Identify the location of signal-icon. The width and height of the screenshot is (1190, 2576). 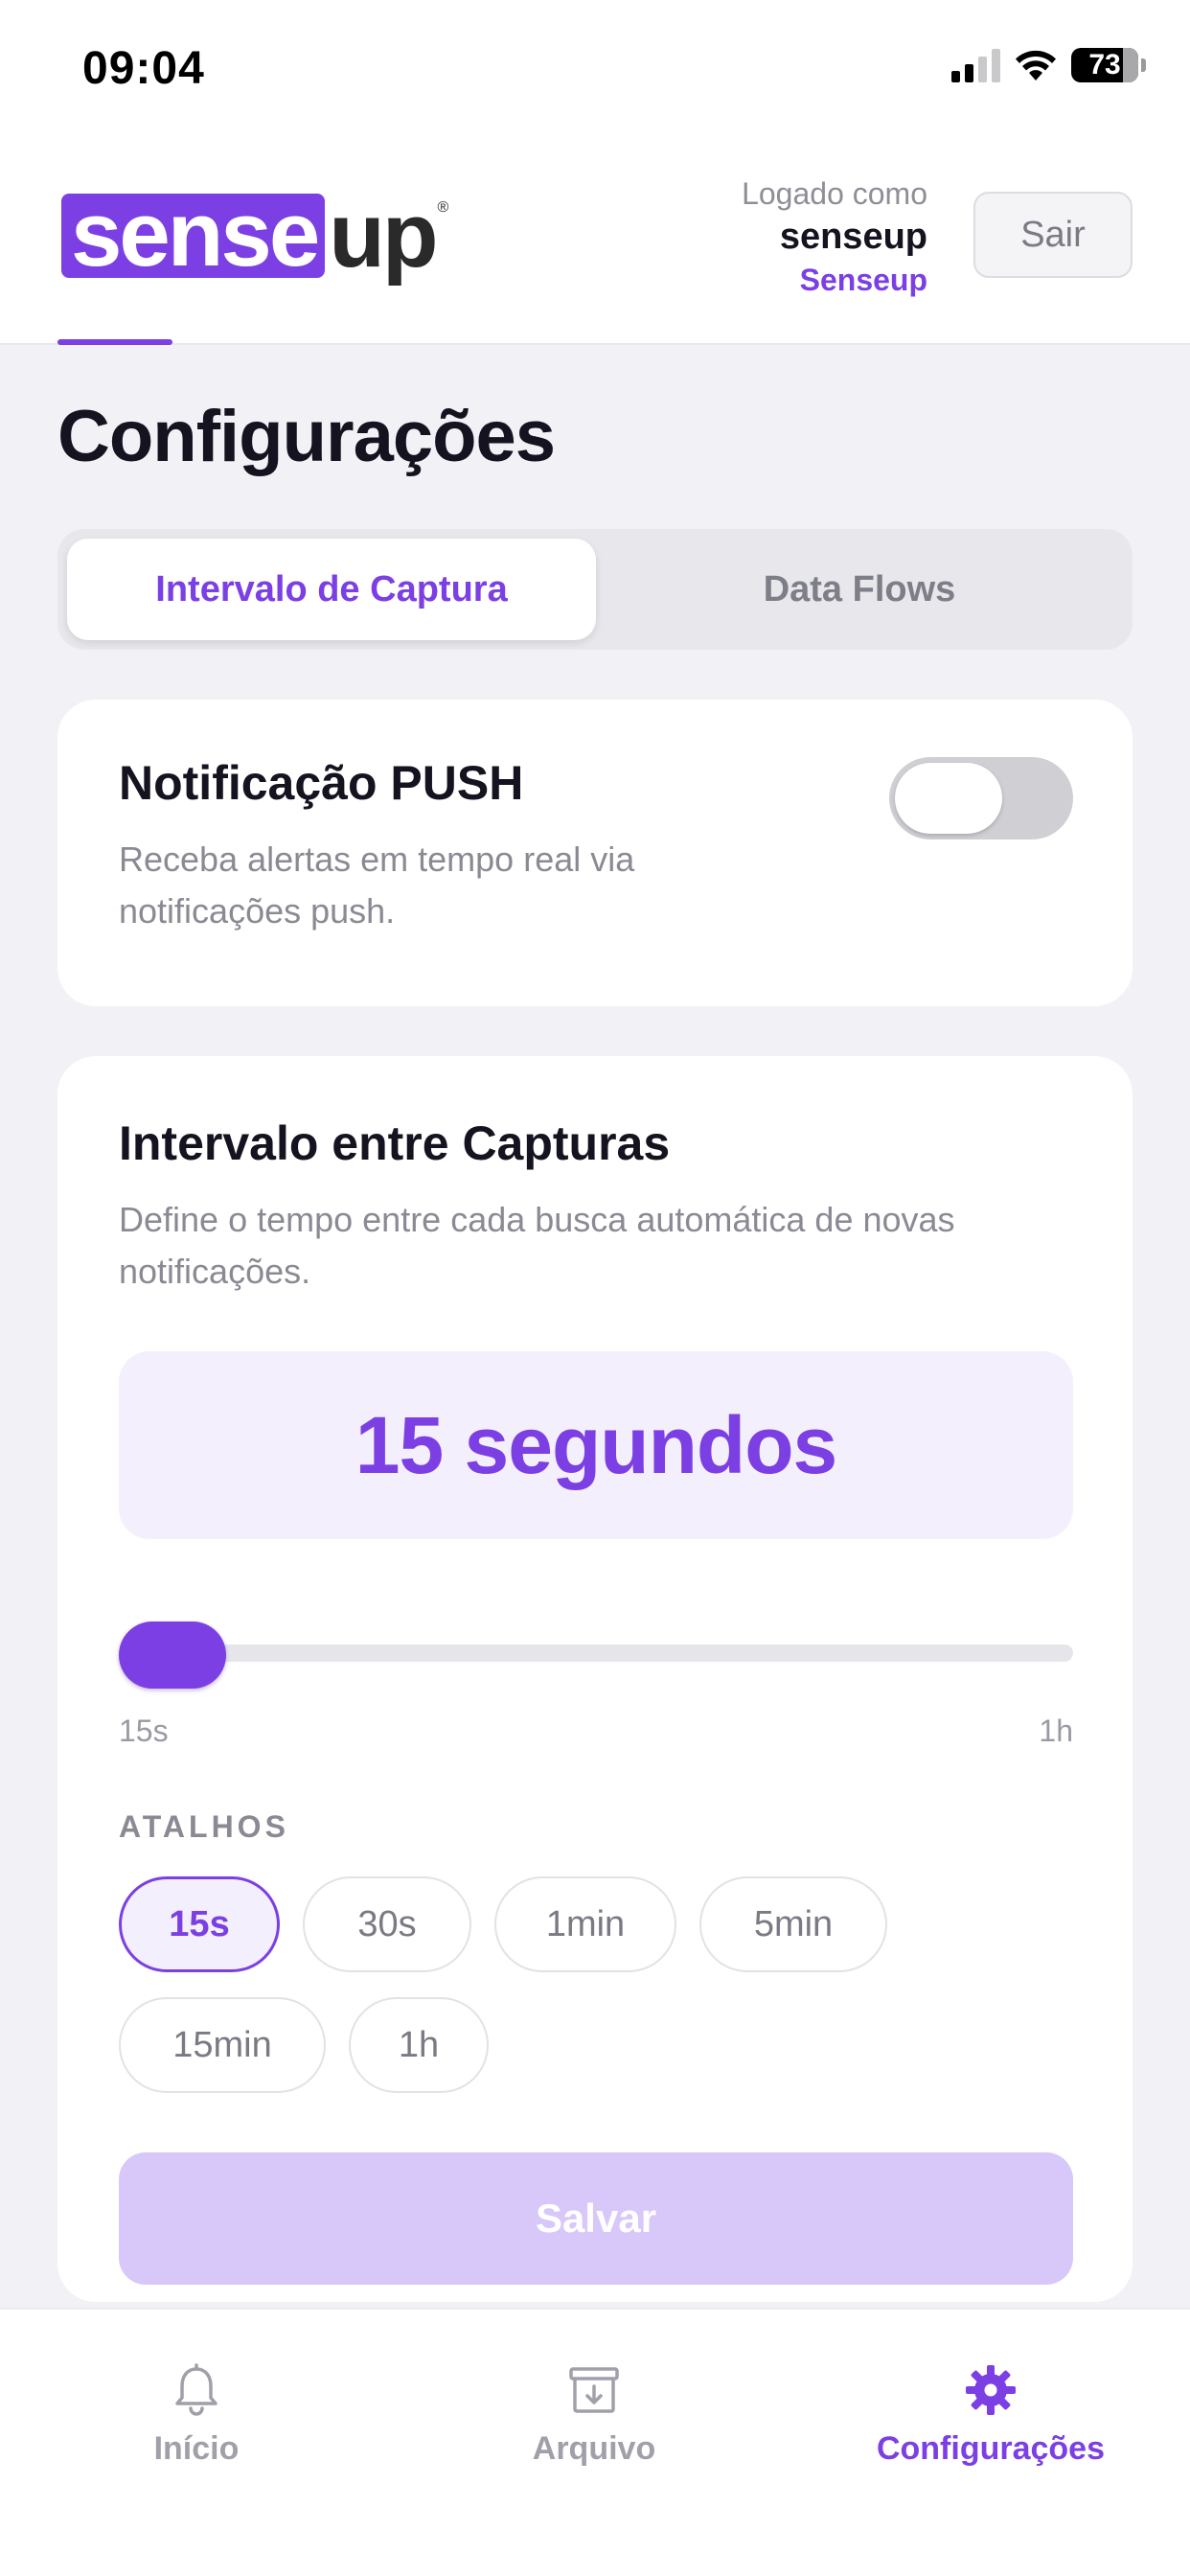
(976, 65).